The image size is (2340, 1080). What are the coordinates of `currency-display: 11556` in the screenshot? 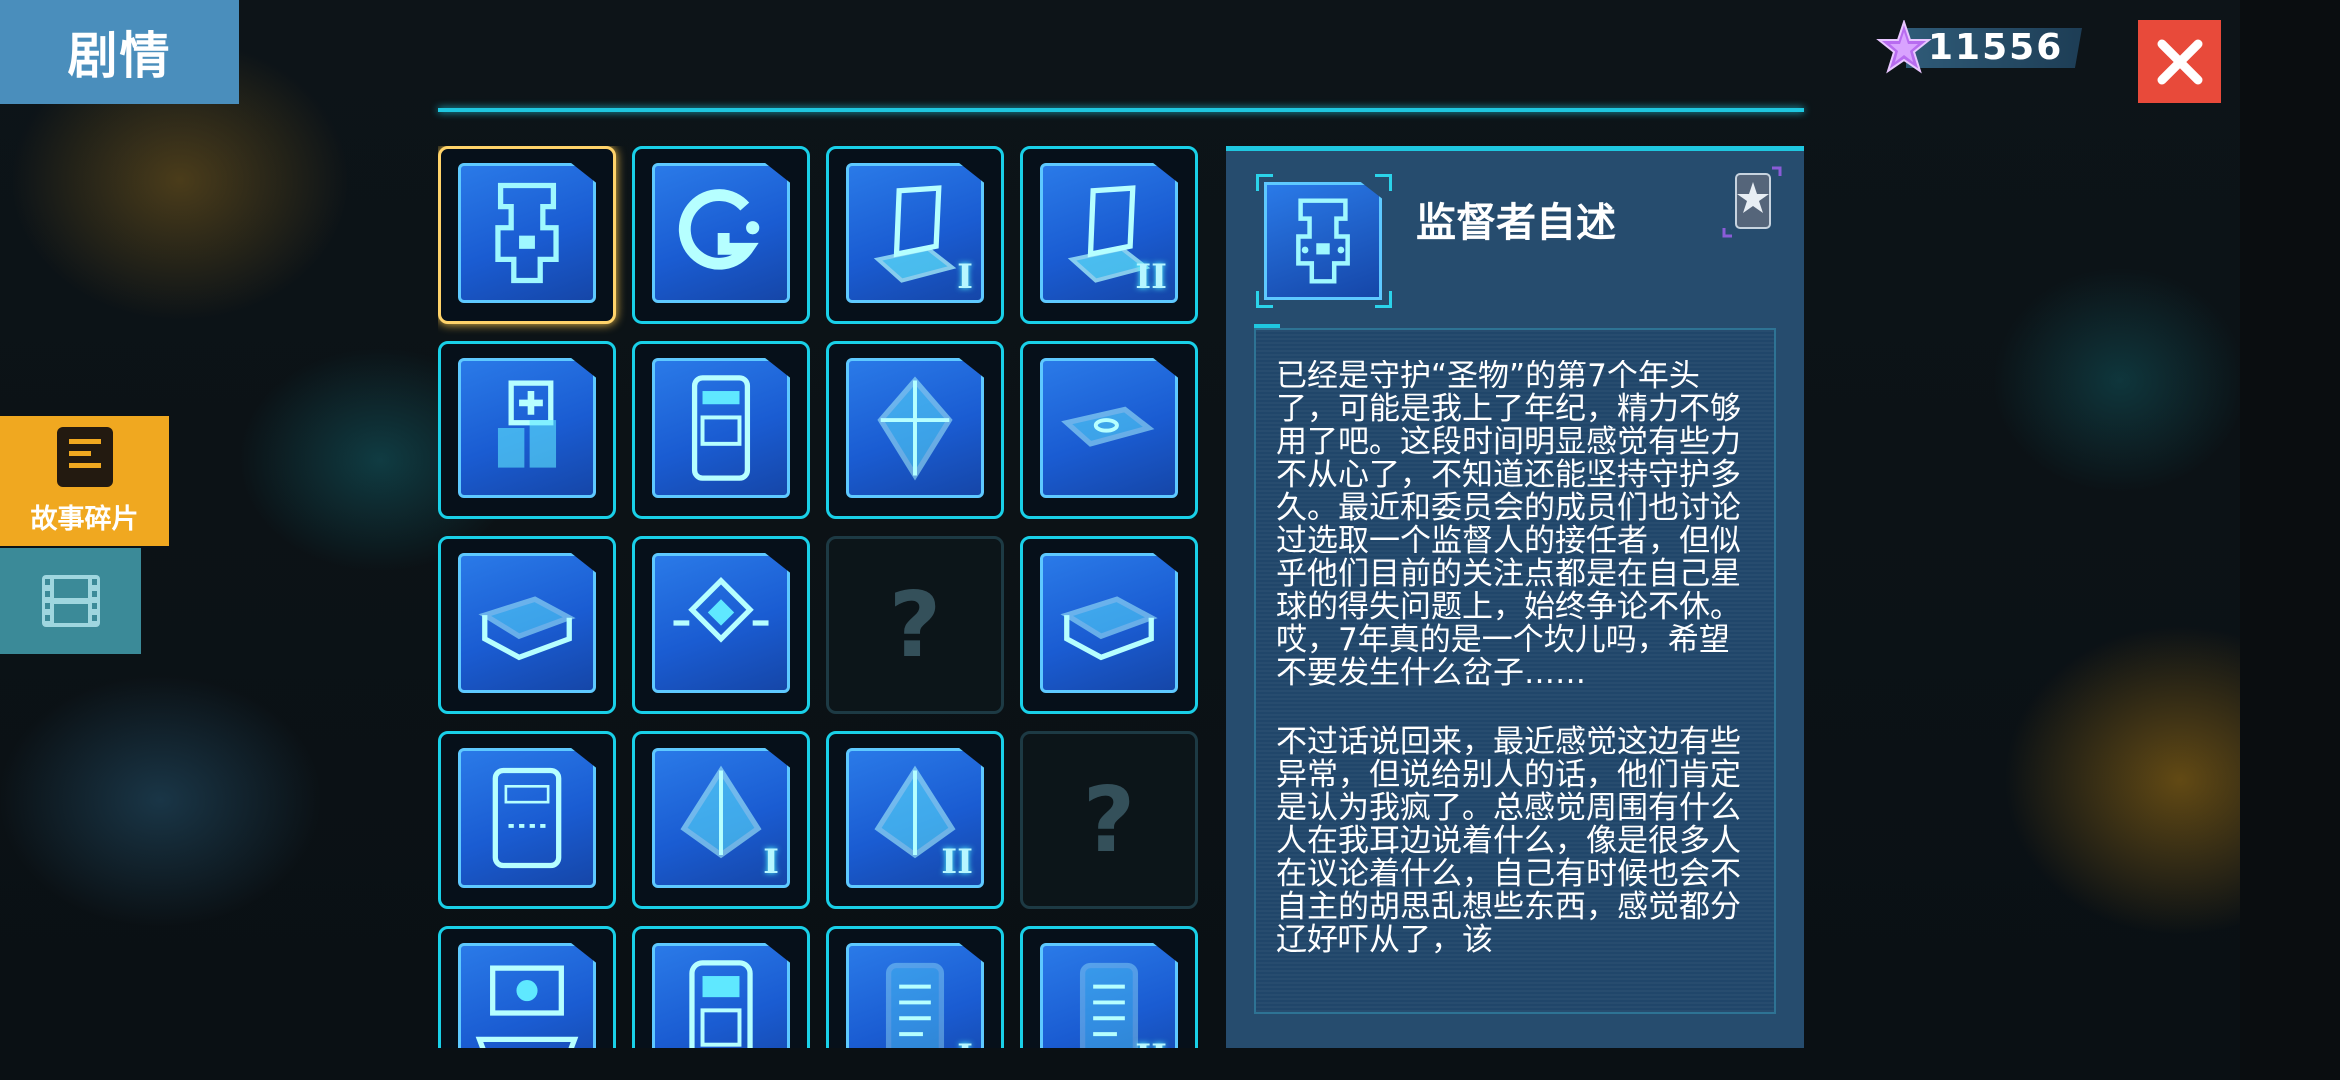 It's located at (1981, 48).